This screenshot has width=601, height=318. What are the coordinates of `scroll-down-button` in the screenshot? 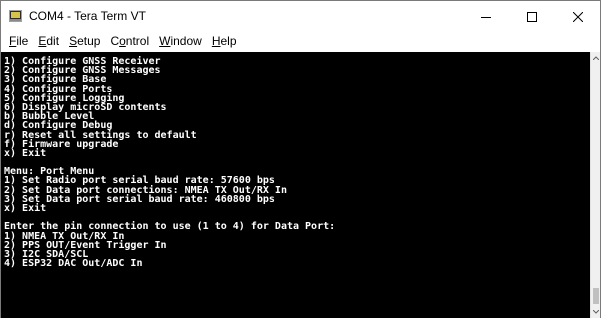 It's located at (596, 312).